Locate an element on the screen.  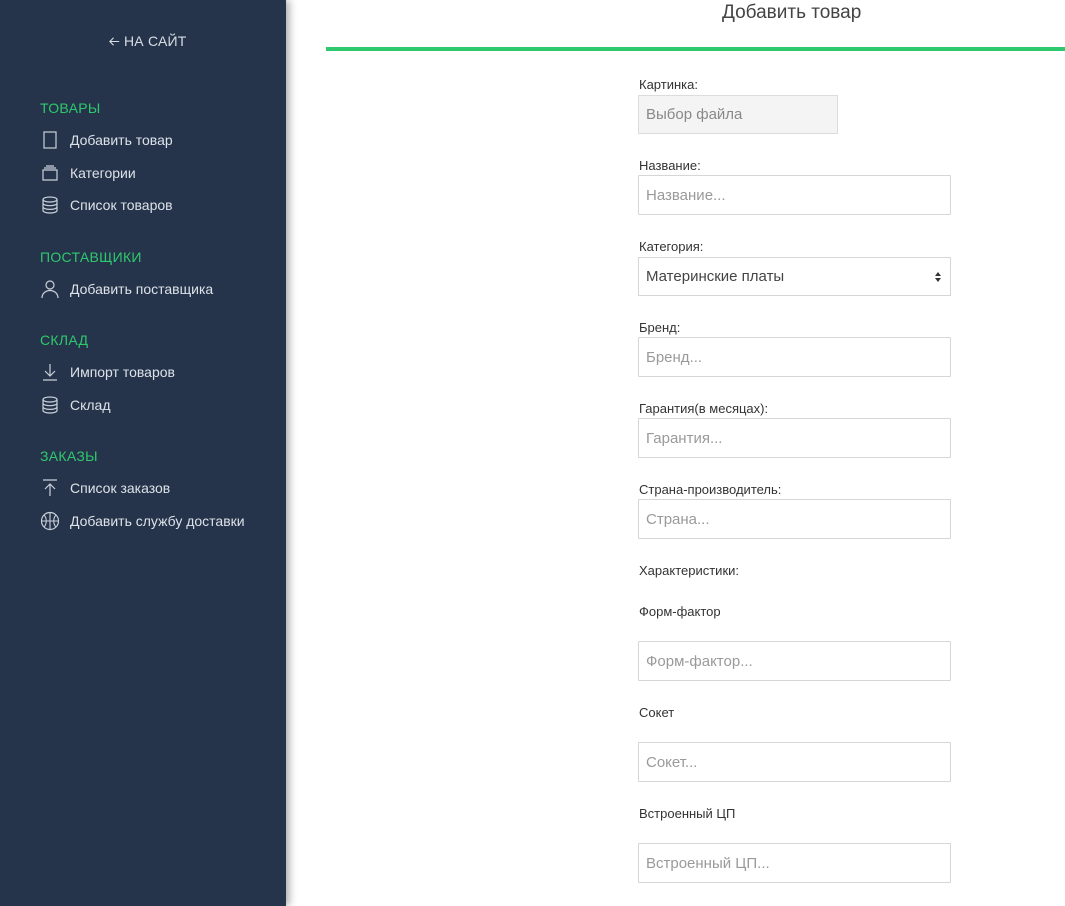
choose-file-button: Выбор файла is located at coordinates (738, 114).